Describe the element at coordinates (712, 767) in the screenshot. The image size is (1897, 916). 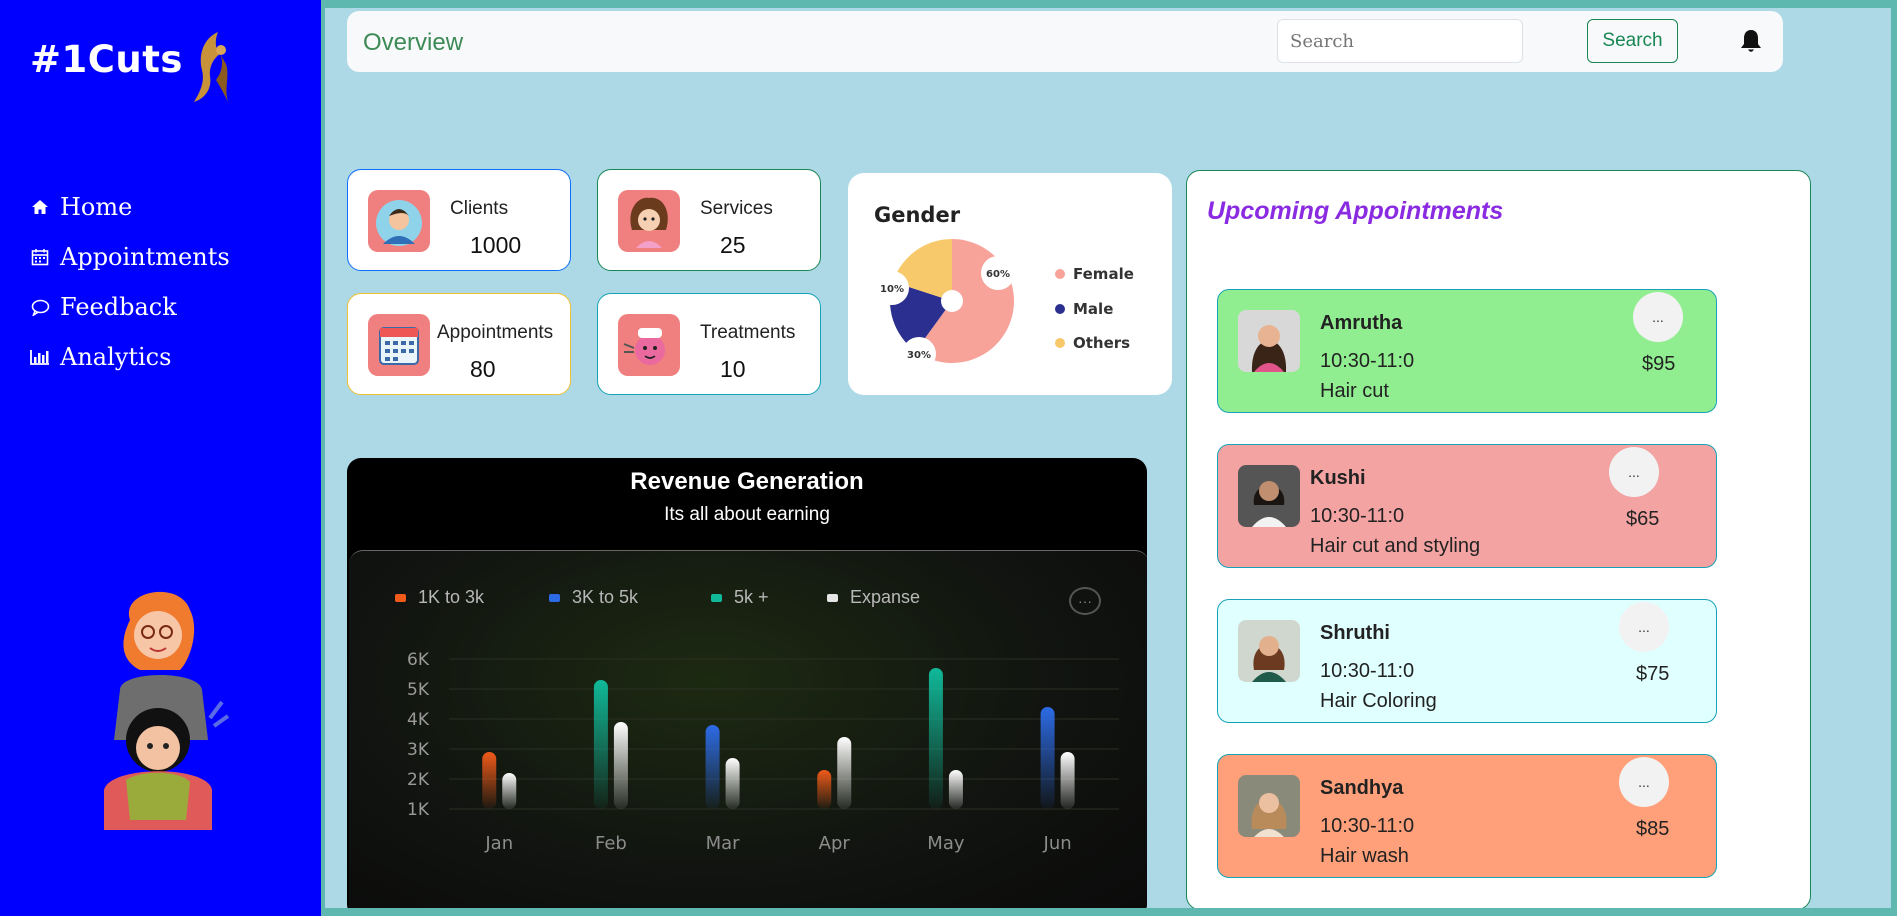
I see `bar-3k-to-5k-mar` at that location.